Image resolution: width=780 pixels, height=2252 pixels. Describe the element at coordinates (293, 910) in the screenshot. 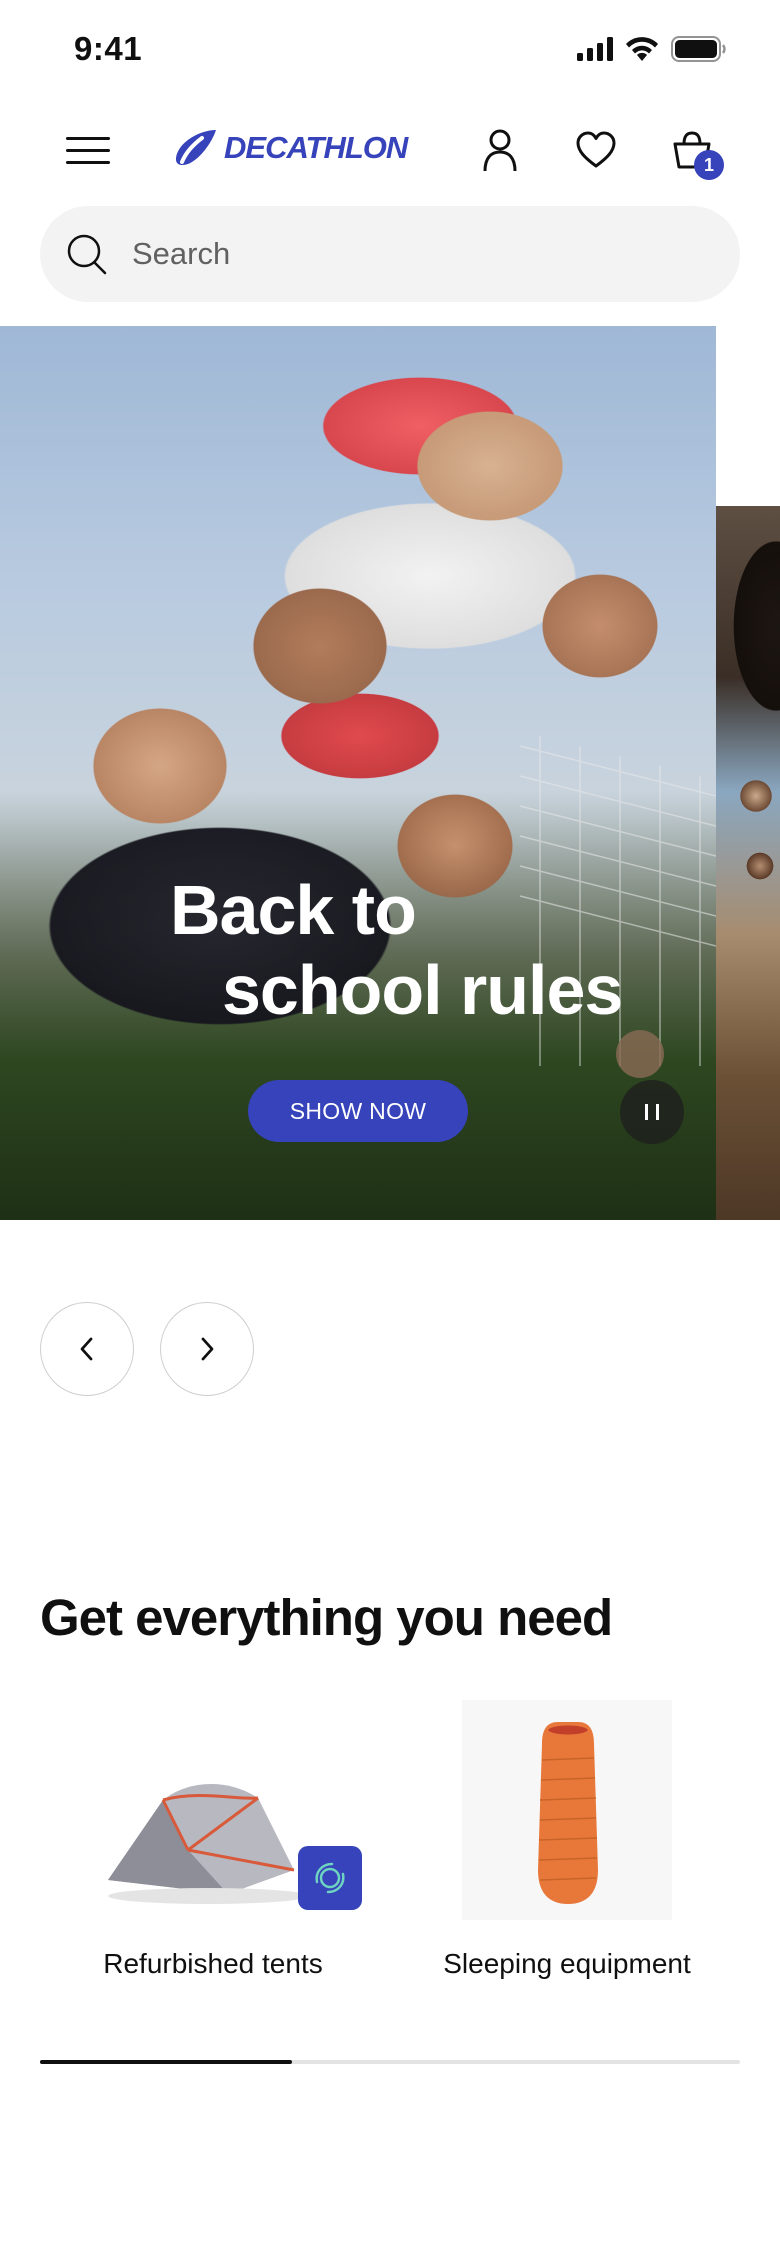

I see `hero-title-line-1: Back to` at that location.